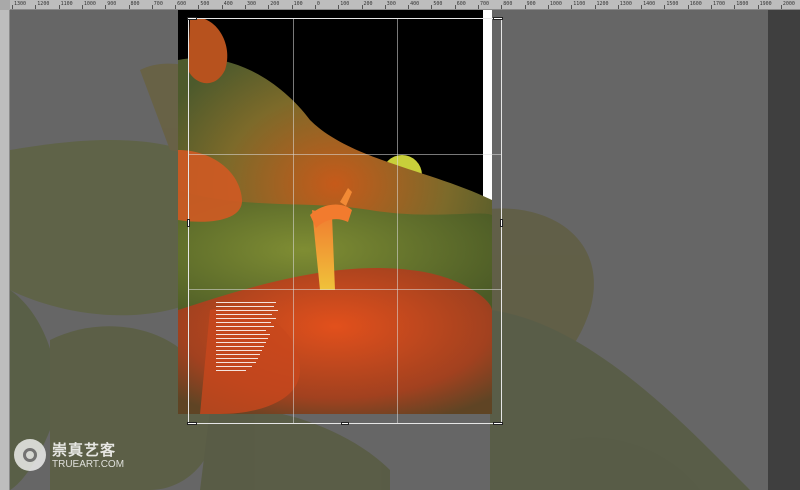  What do you see at coordinates (765, 4) in the screenshot?
I see `ruler-tick-label: 1900` at bounding box center [765, 4].